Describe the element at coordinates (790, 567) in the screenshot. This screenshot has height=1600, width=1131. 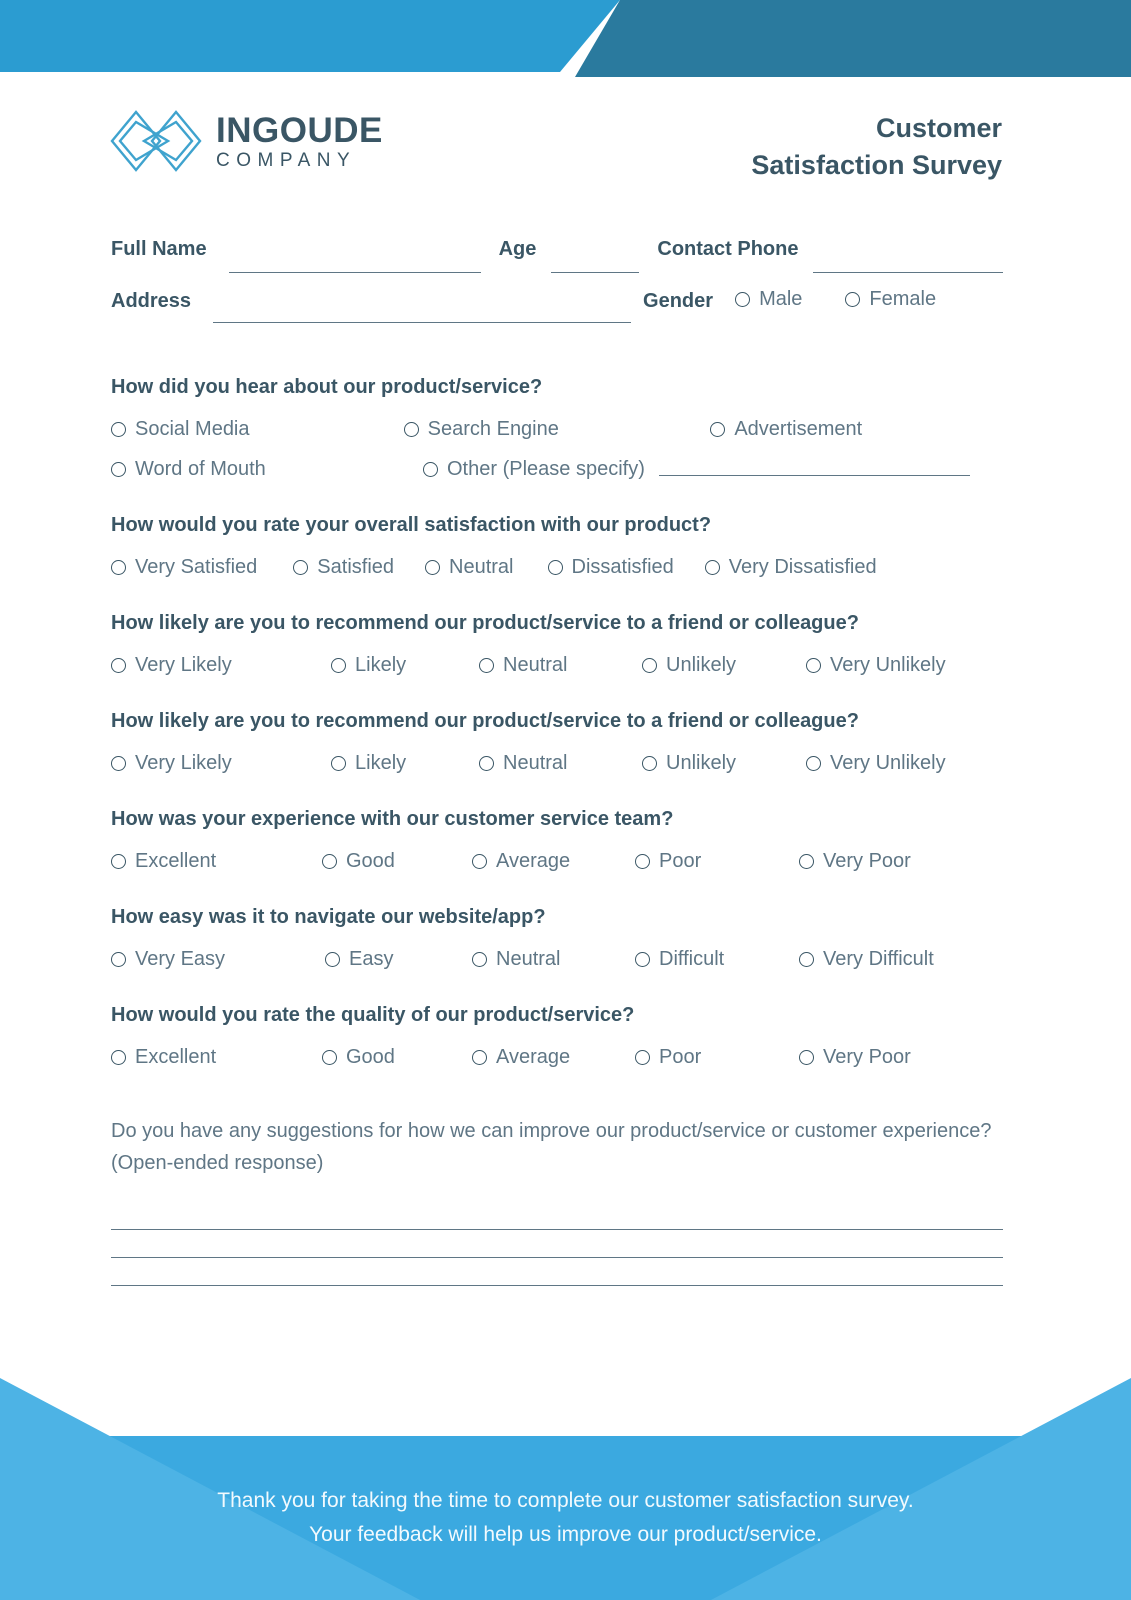
I see `option-very-dissatisfied: Very Dissatisfied` at that location.